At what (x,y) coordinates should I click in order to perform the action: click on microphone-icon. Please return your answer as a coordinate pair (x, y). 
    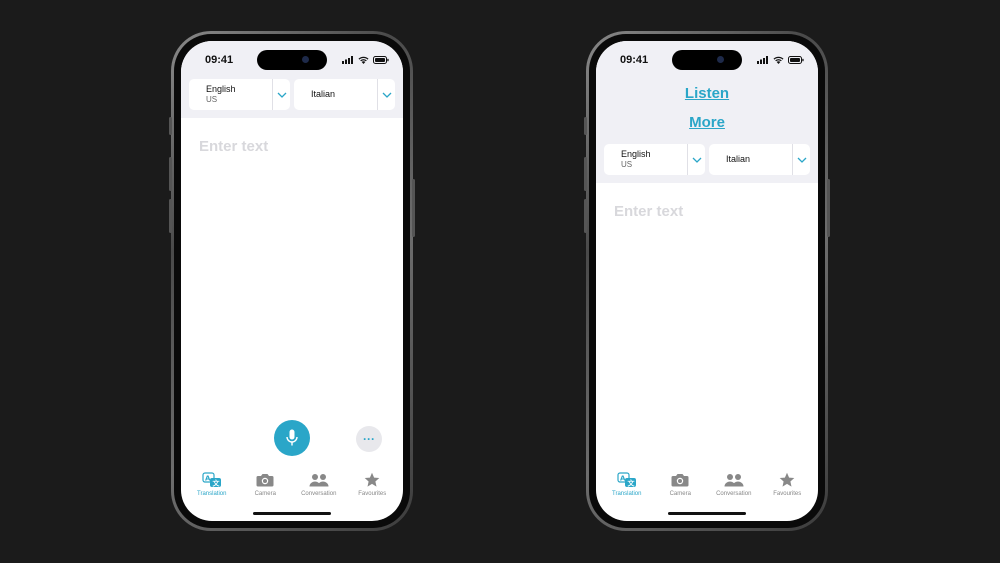
    Looking at the image, I should click on (292, 437).